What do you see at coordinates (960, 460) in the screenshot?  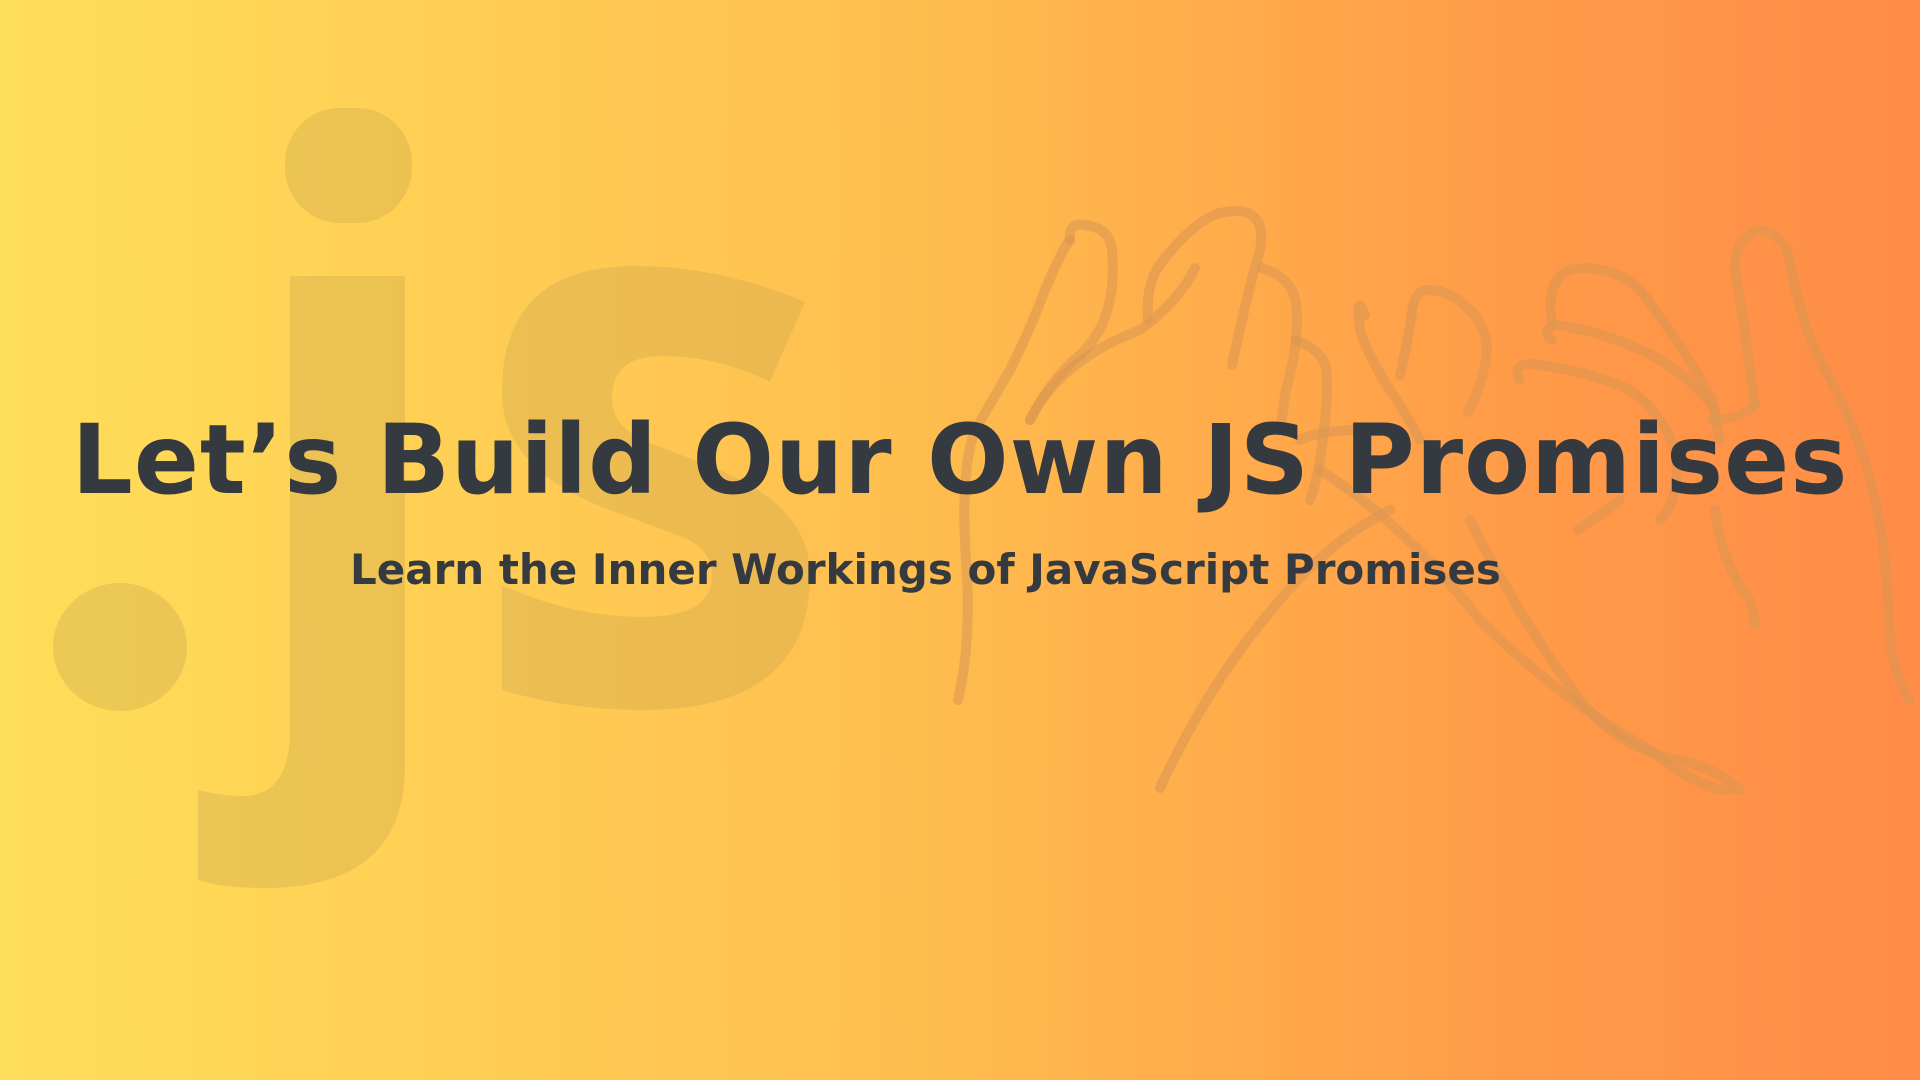 I see `page-title: Let’s Build Our Own JS Promises` at bounding box center [960, 460].